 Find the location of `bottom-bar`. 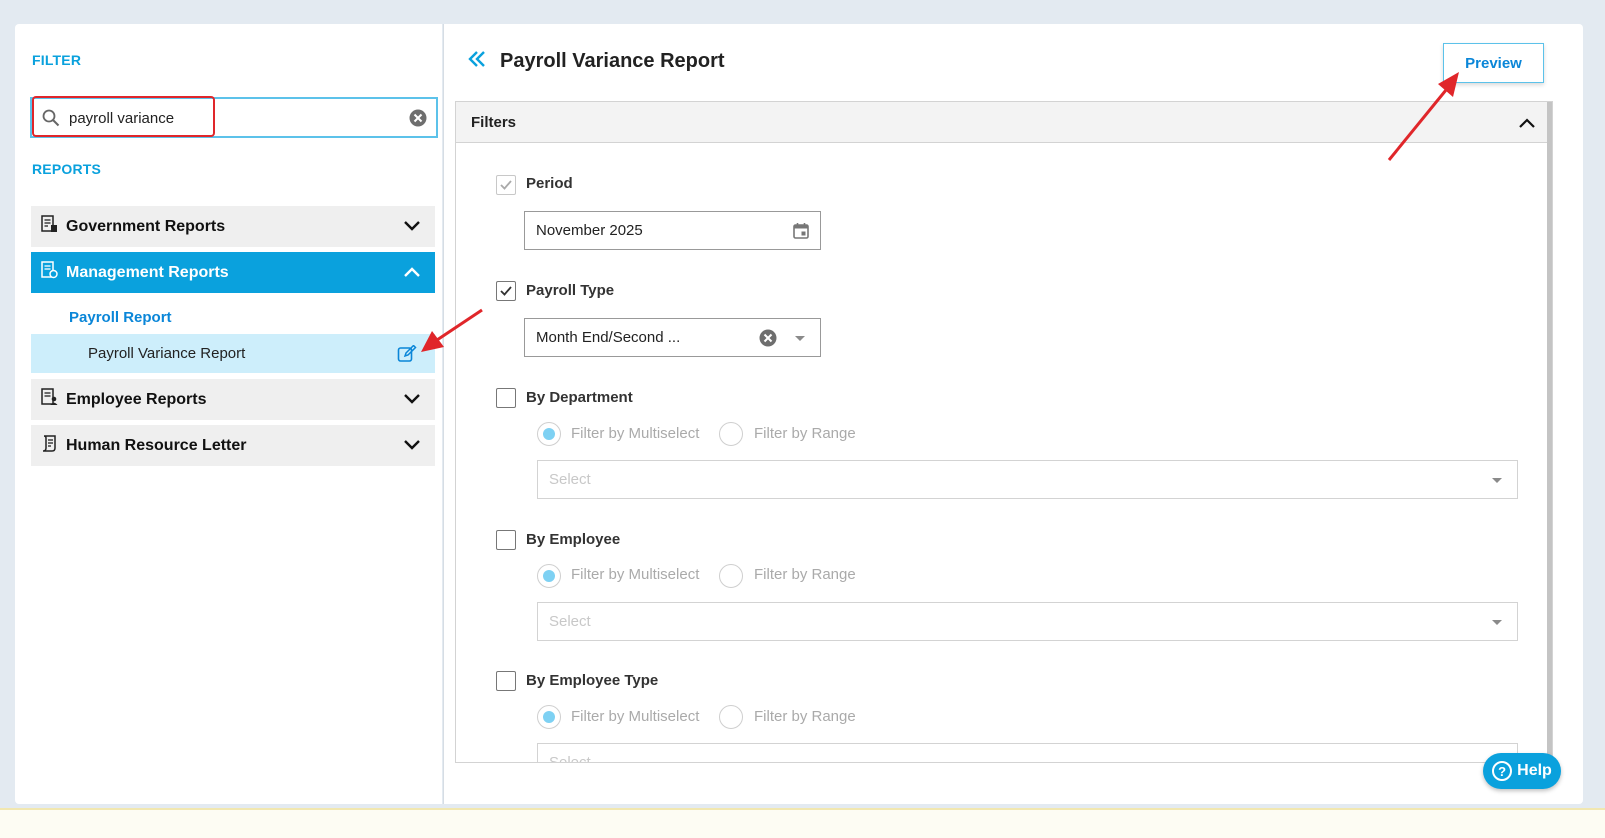

bottom-bar is located at coordinates (802, 823).